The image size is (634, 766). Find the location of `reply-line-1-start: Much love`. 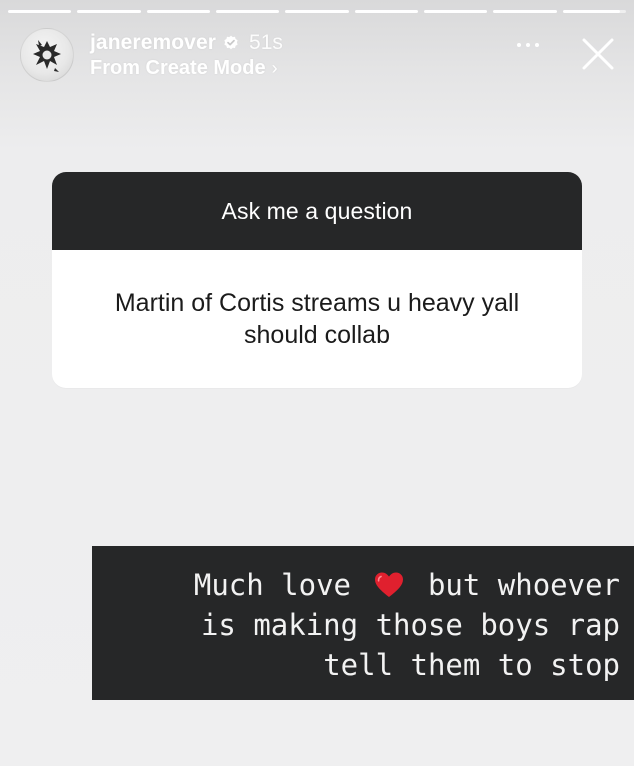

reply-line-1-start: Much love is located at coordinates (281, 585).